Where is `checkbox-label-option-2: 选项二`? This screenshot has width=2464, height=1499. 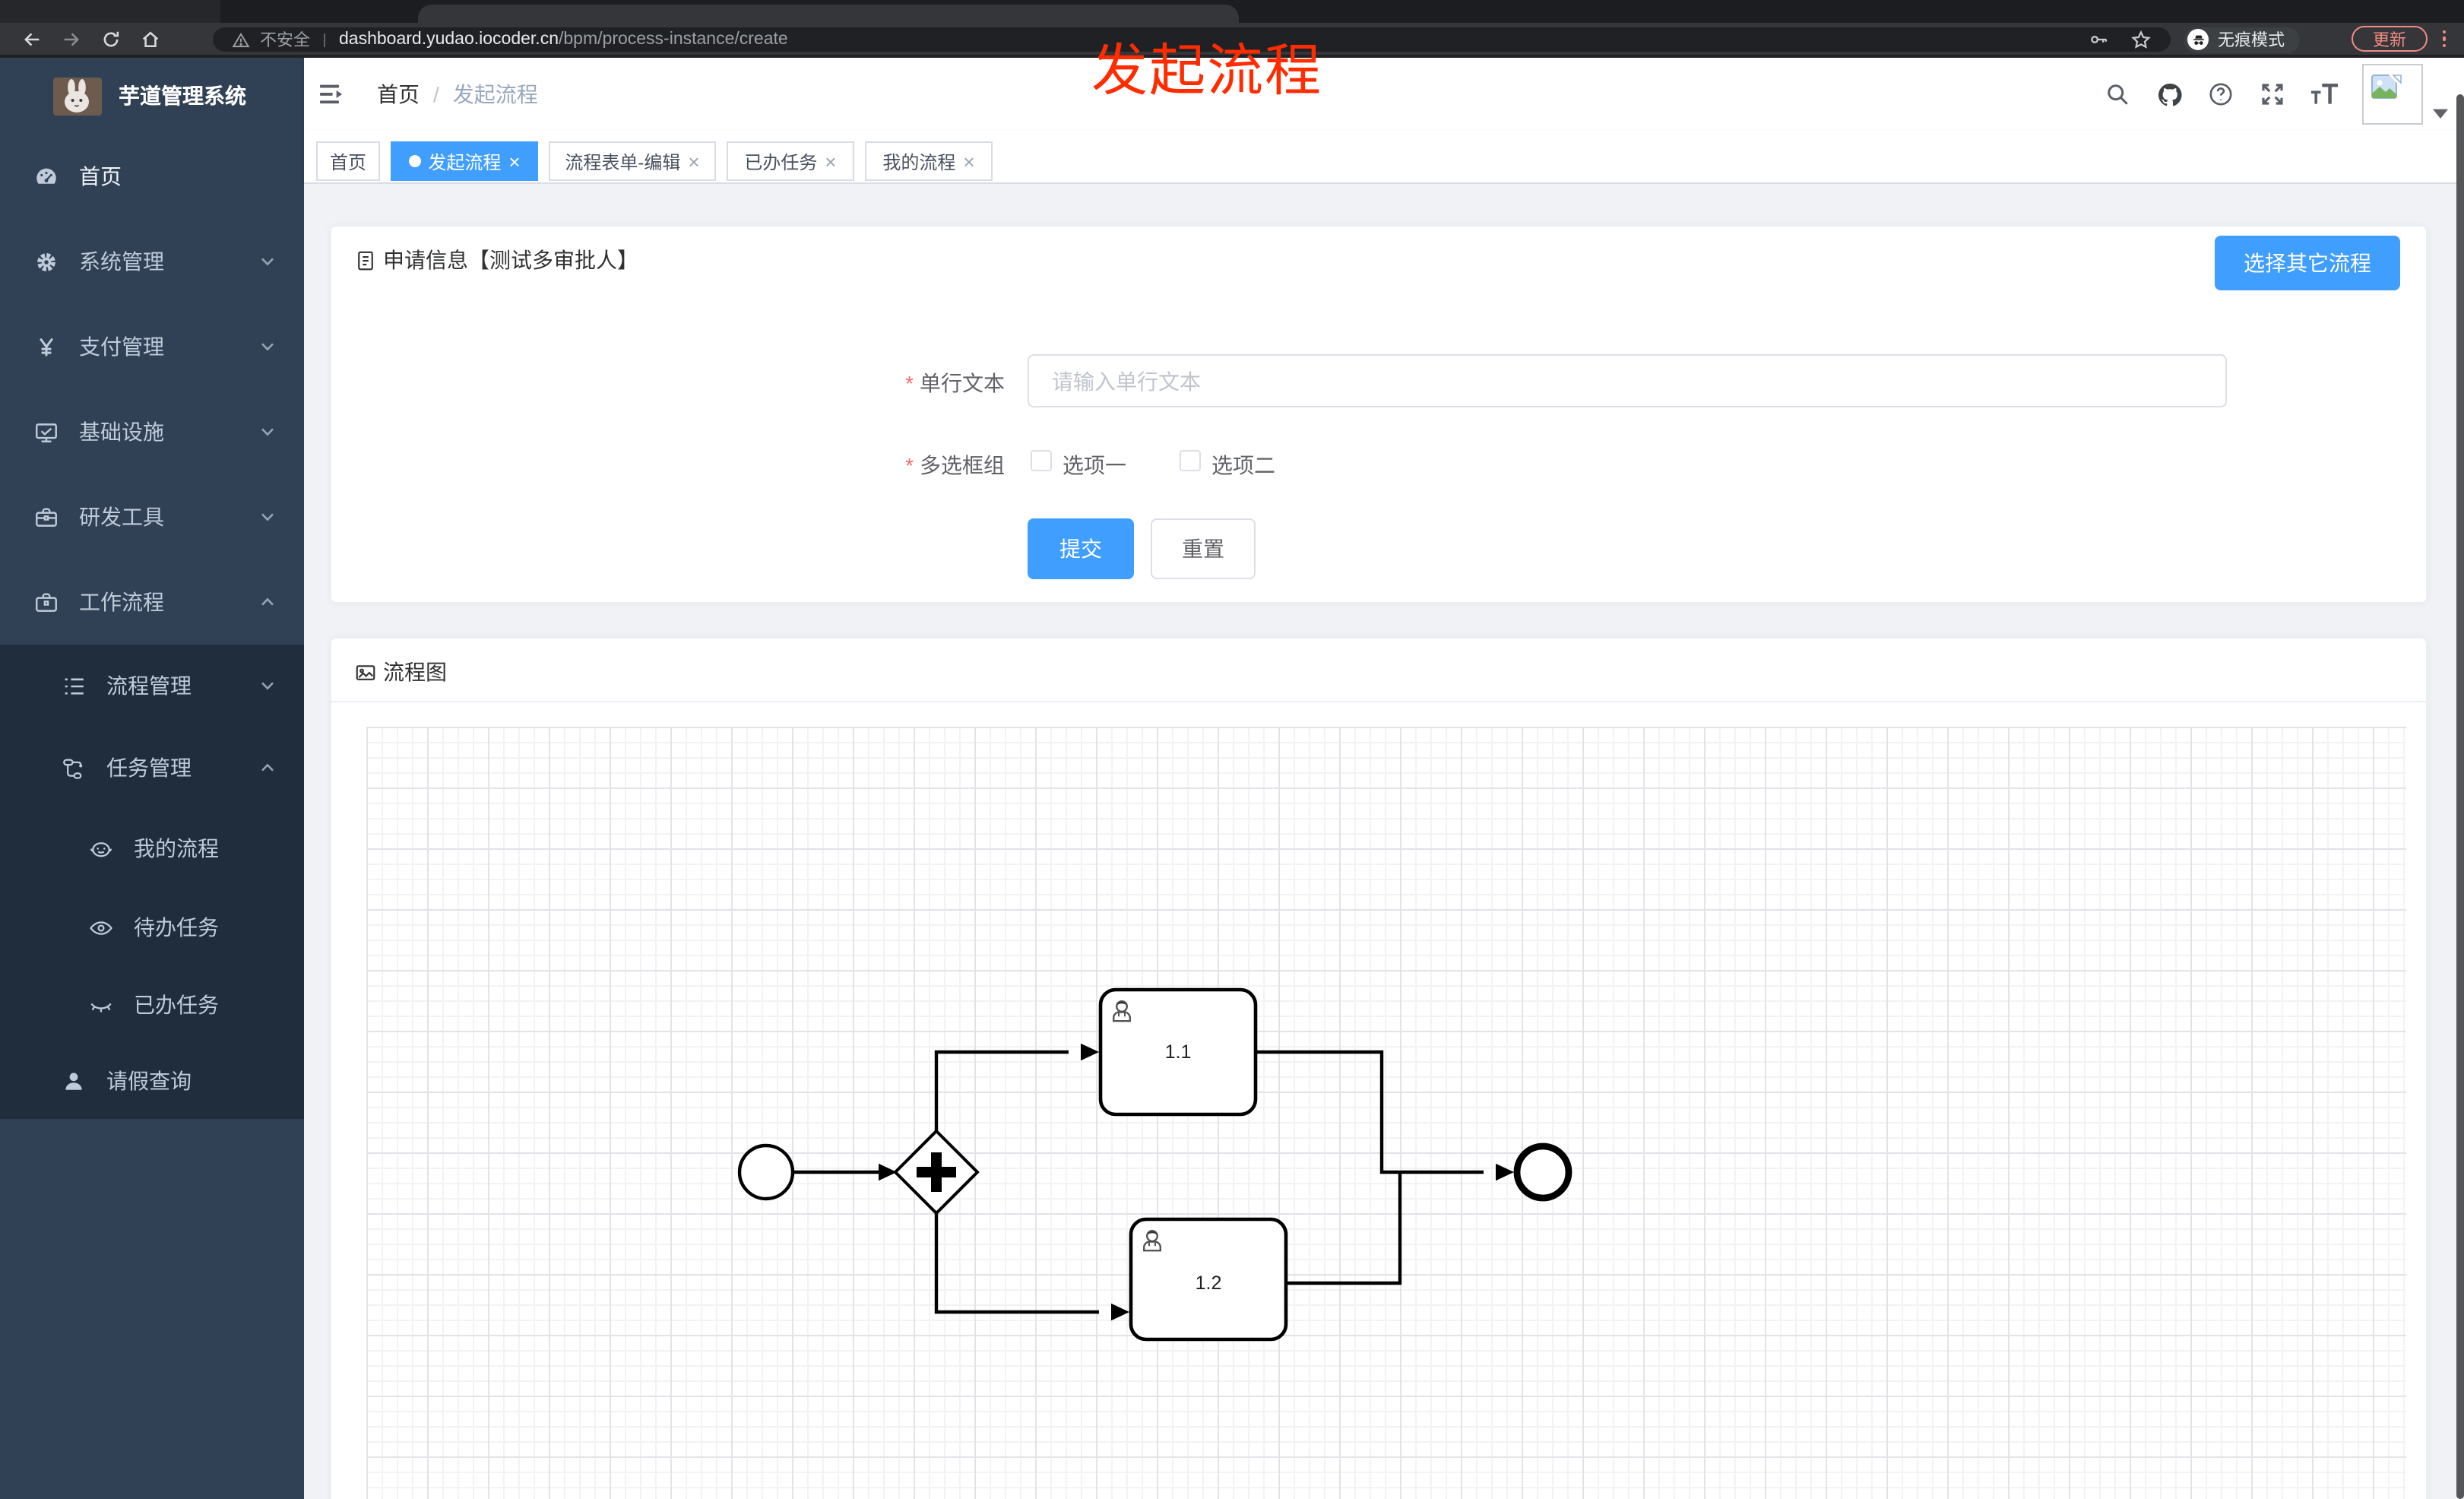
checkbox-label-option-2: 选项二 is located at coordinates (1243, 465).